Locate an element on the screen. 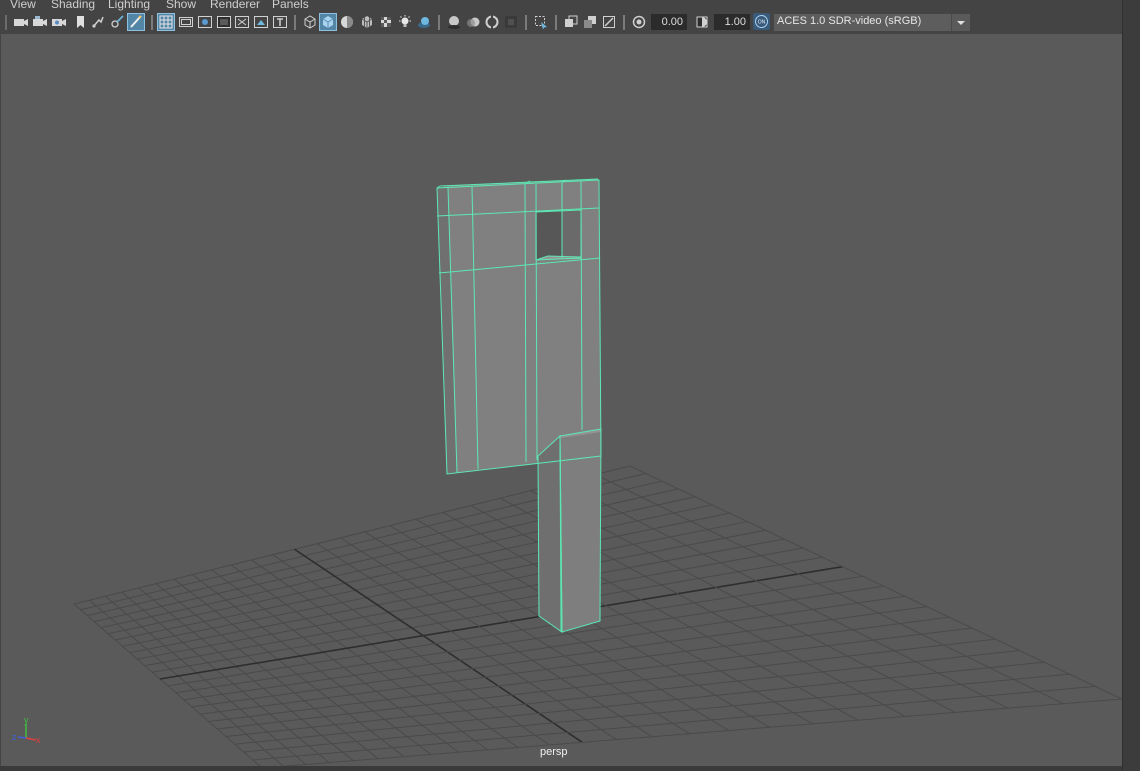  wireframe-icon is located at coordinates (310, 22).